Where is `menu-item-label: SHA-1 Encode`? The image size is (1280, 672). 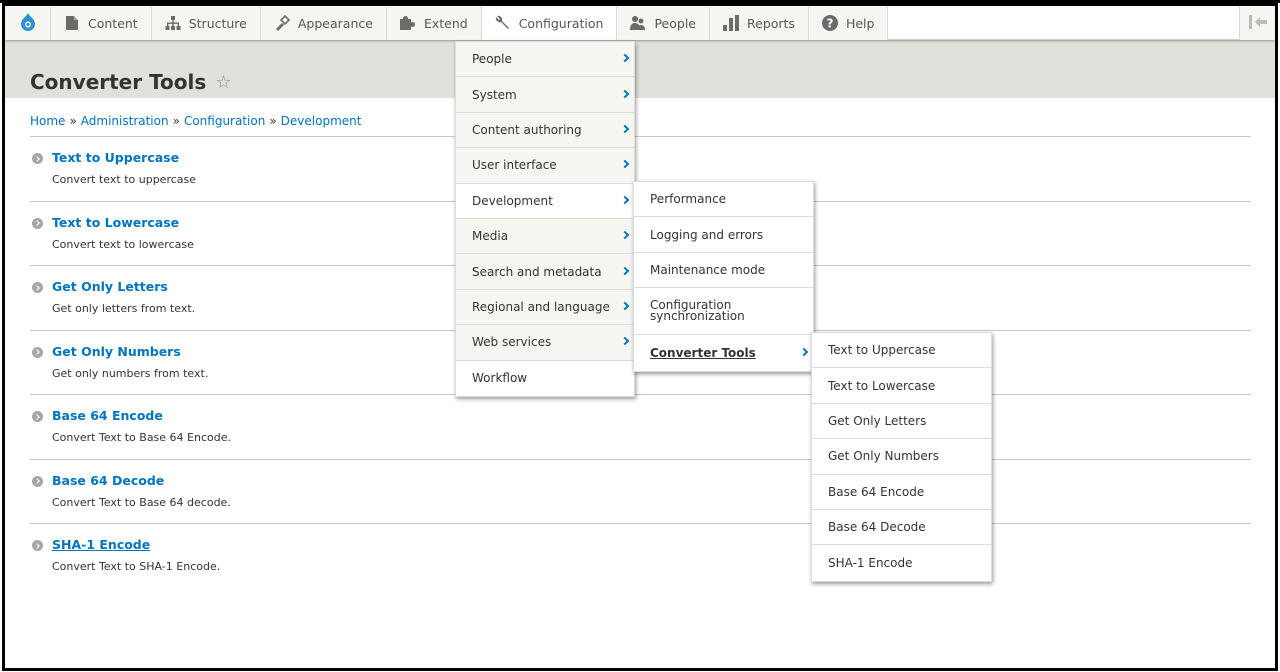 menu-item-label: SHA-1 Encode is located at coordinates (870, 563).